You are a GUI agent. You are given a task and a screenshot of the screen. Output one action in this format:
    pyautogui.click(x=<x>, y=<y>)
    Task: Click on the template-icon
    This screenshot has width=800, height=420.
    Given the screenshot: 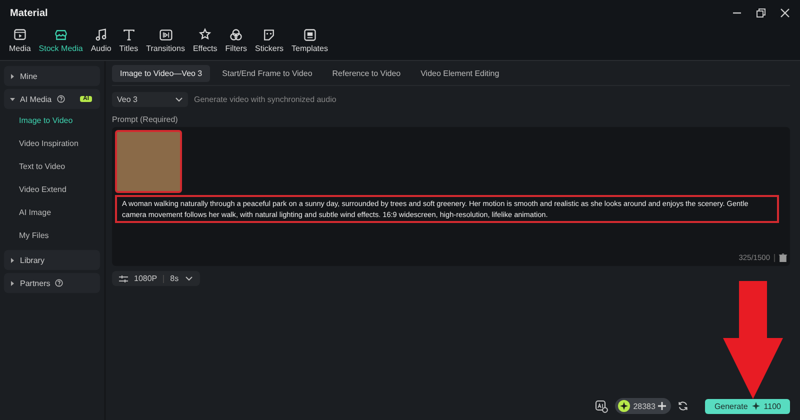 What is the action you would take?
    pyautogui.click(x=309, y=35)
    